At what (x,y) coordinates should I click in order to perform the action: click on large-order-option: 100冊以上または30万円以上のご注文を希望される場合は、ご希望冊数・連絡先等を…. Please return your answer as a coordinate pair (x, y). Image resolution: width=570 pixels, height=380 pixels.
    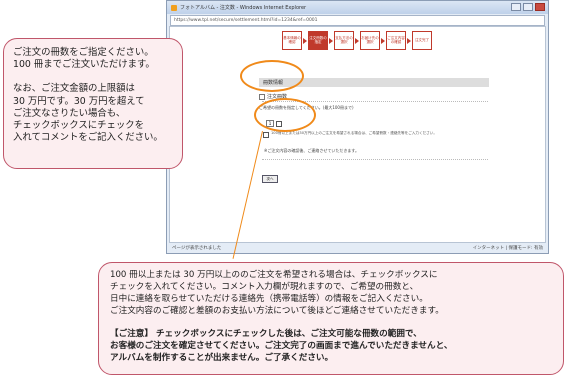
    Looking at the image, I should click on (377, 134).